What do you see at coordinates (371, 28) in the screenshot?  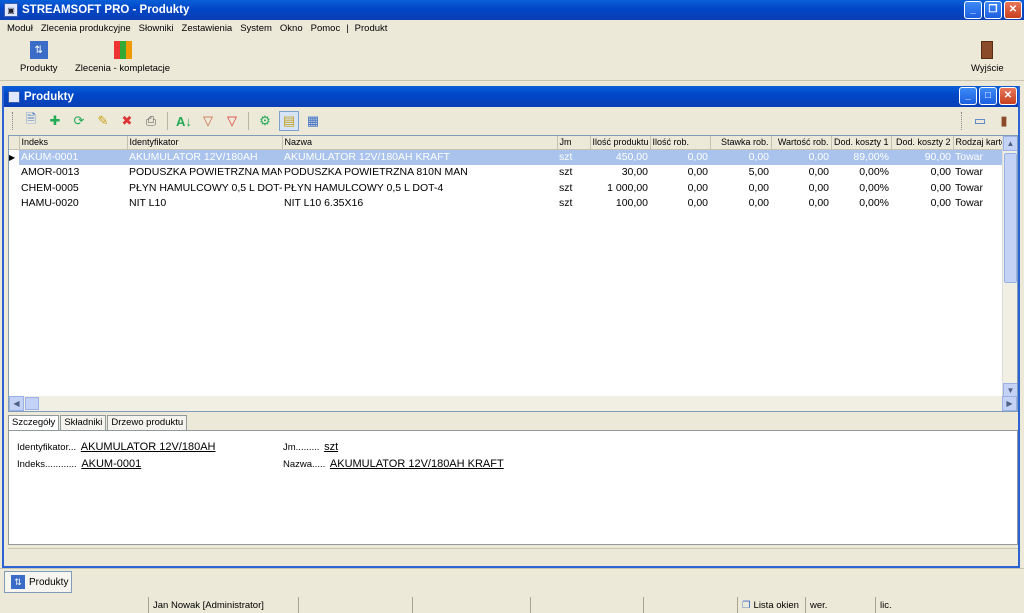 I see `menu-item-produkt: Produkt` at bounding box center [371, 28].